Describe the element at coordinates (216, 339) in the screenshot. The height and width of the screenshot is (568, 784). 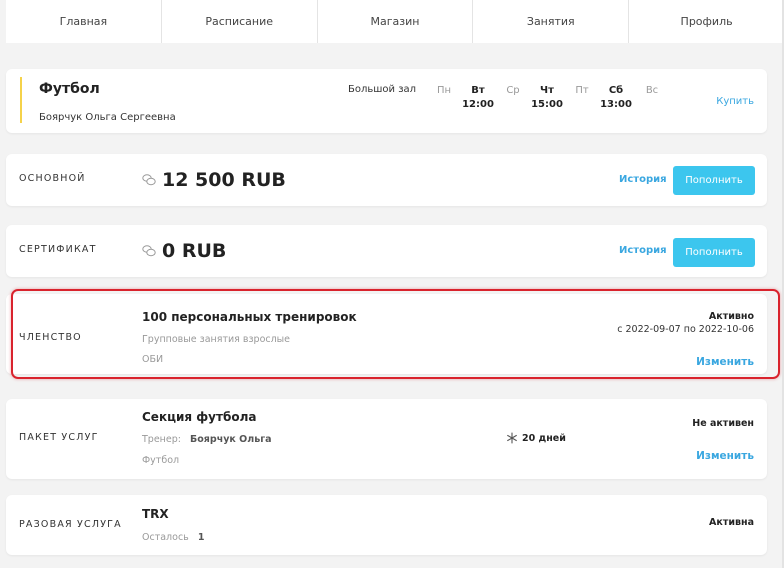
I see `membership-subtitle: Групповые занятия взрослые` at that location.